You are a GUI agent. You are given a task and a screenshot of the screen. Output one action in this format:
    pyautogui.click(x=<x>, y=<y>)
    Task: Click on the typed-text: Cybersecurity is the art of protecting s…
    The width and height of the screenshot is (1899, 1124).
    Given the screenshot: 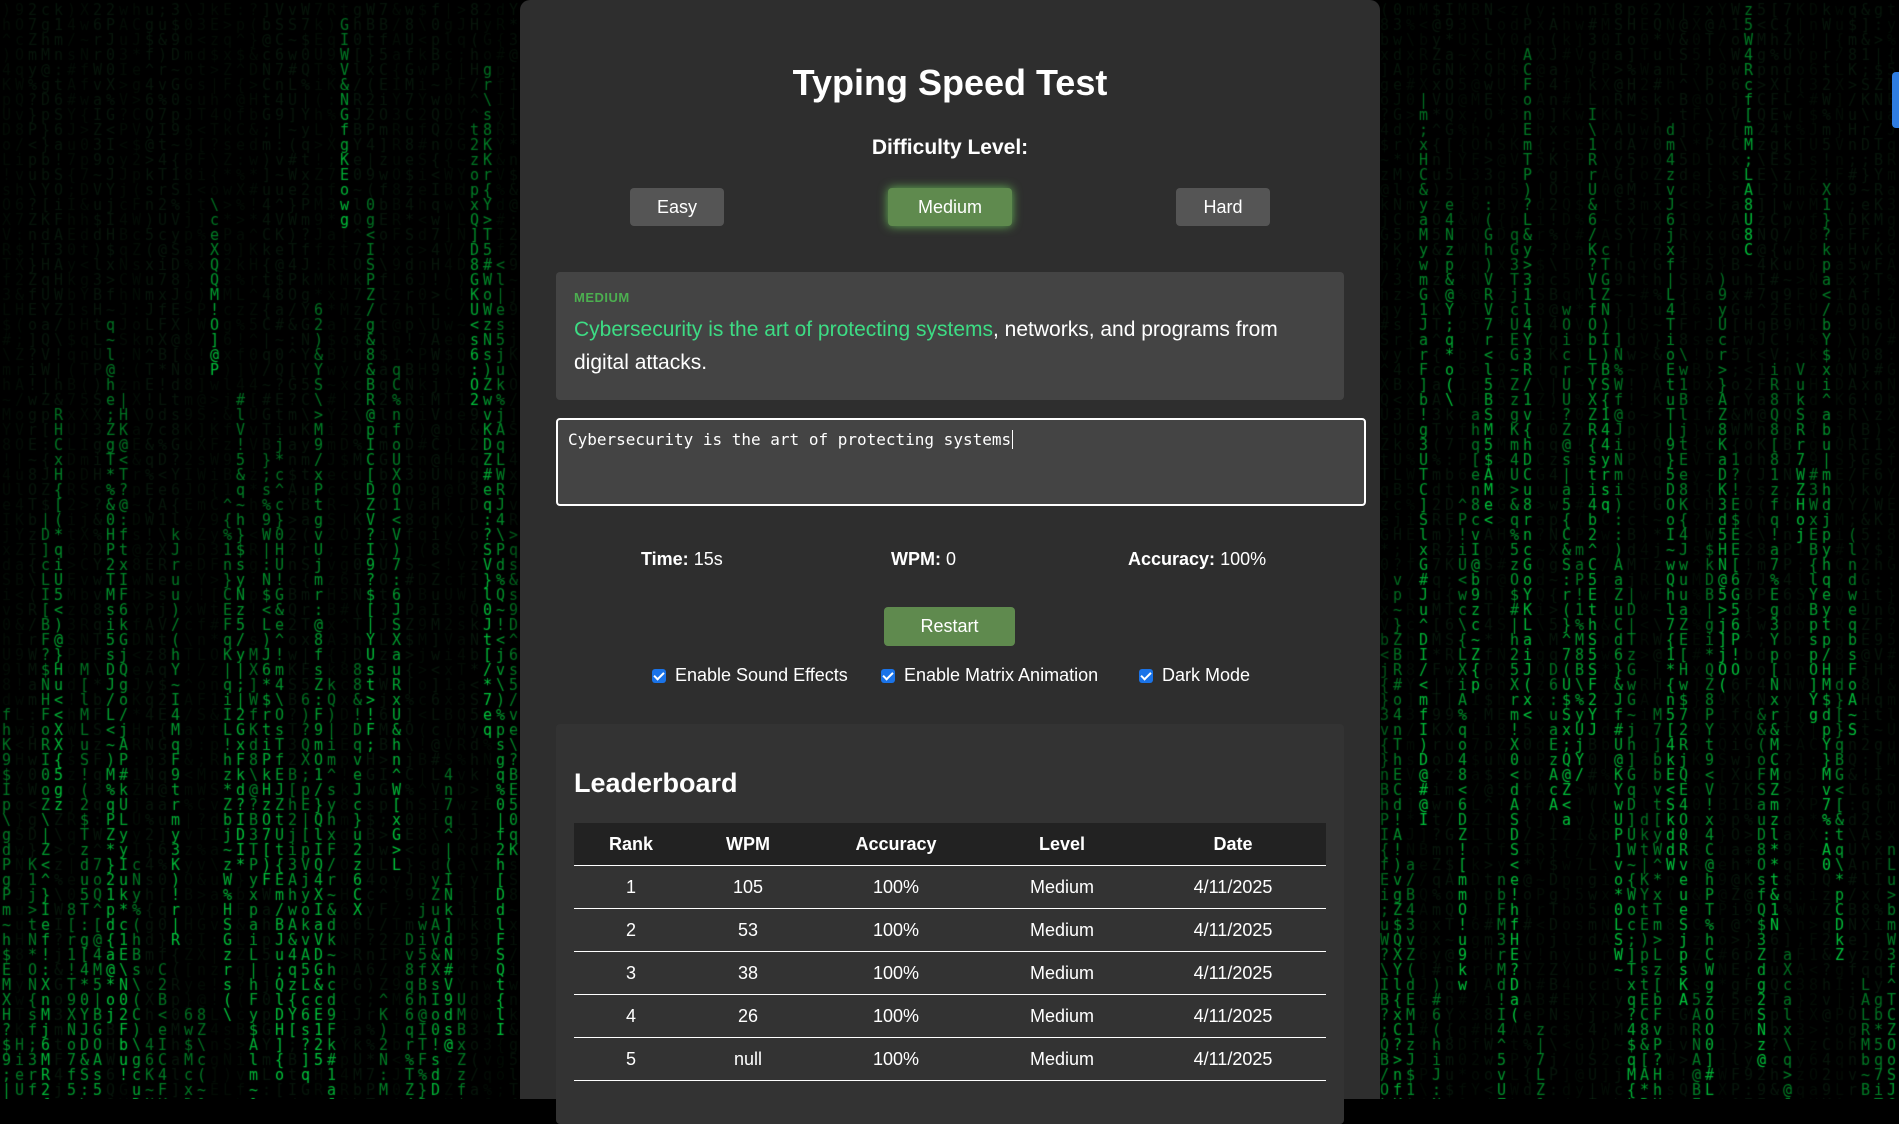 What is the action you would take?
    pyautogui.click(x=783, y=329)
    